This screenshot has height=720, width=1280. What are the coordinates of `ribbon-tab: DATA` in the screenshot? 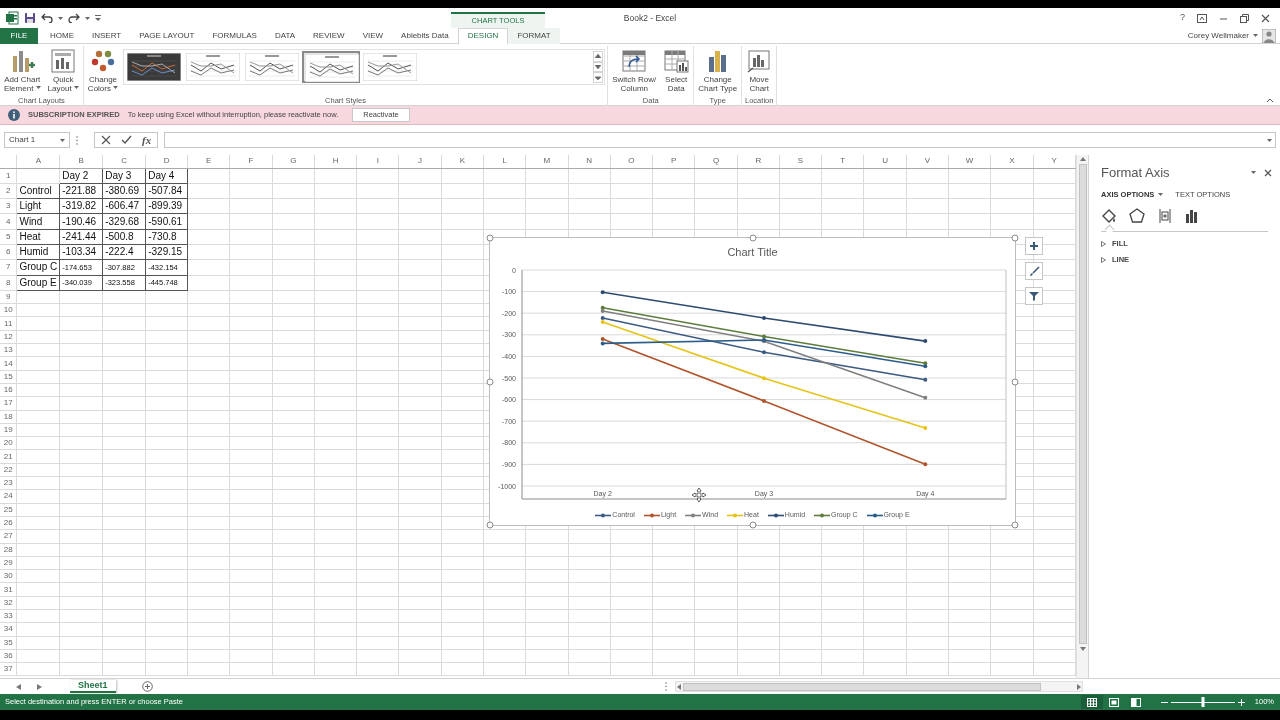 It's located at (285, 36).